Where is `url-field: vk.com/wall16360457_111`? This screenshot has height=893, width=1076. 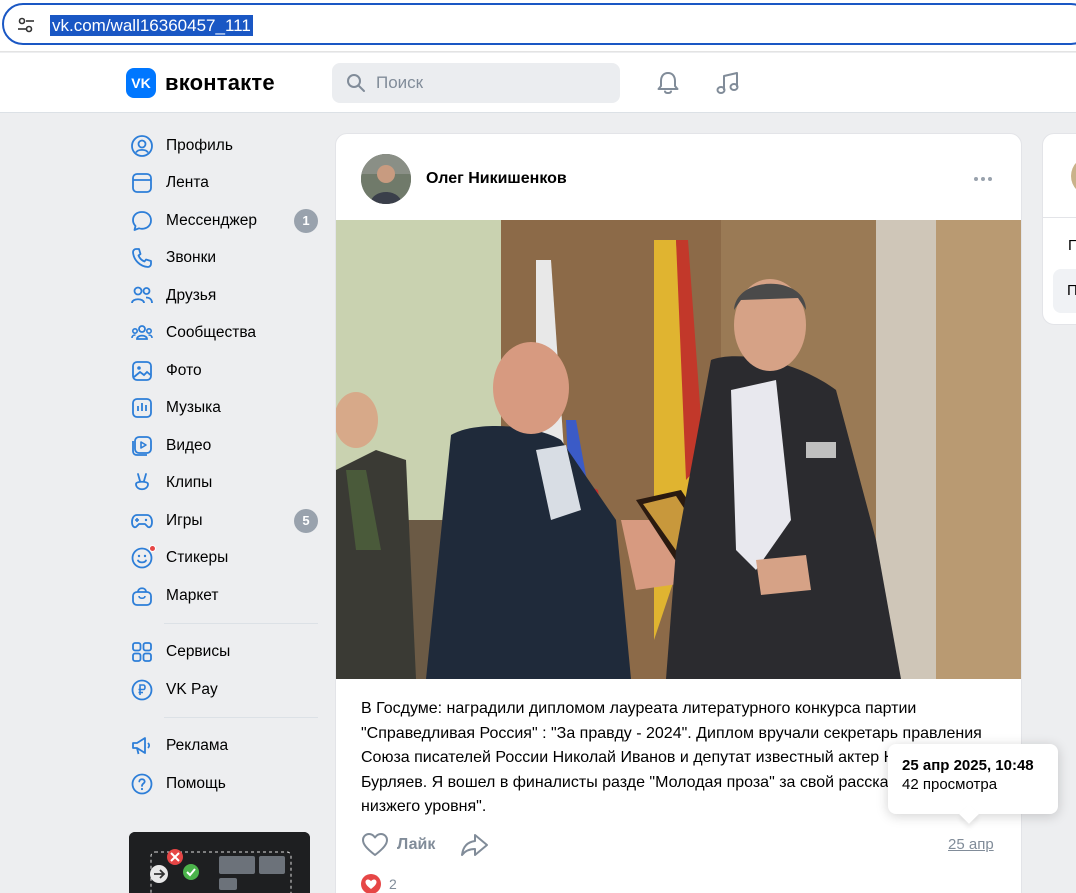 url-field: vk.com/wall16360457_111 is located at coordinates (539, 24).